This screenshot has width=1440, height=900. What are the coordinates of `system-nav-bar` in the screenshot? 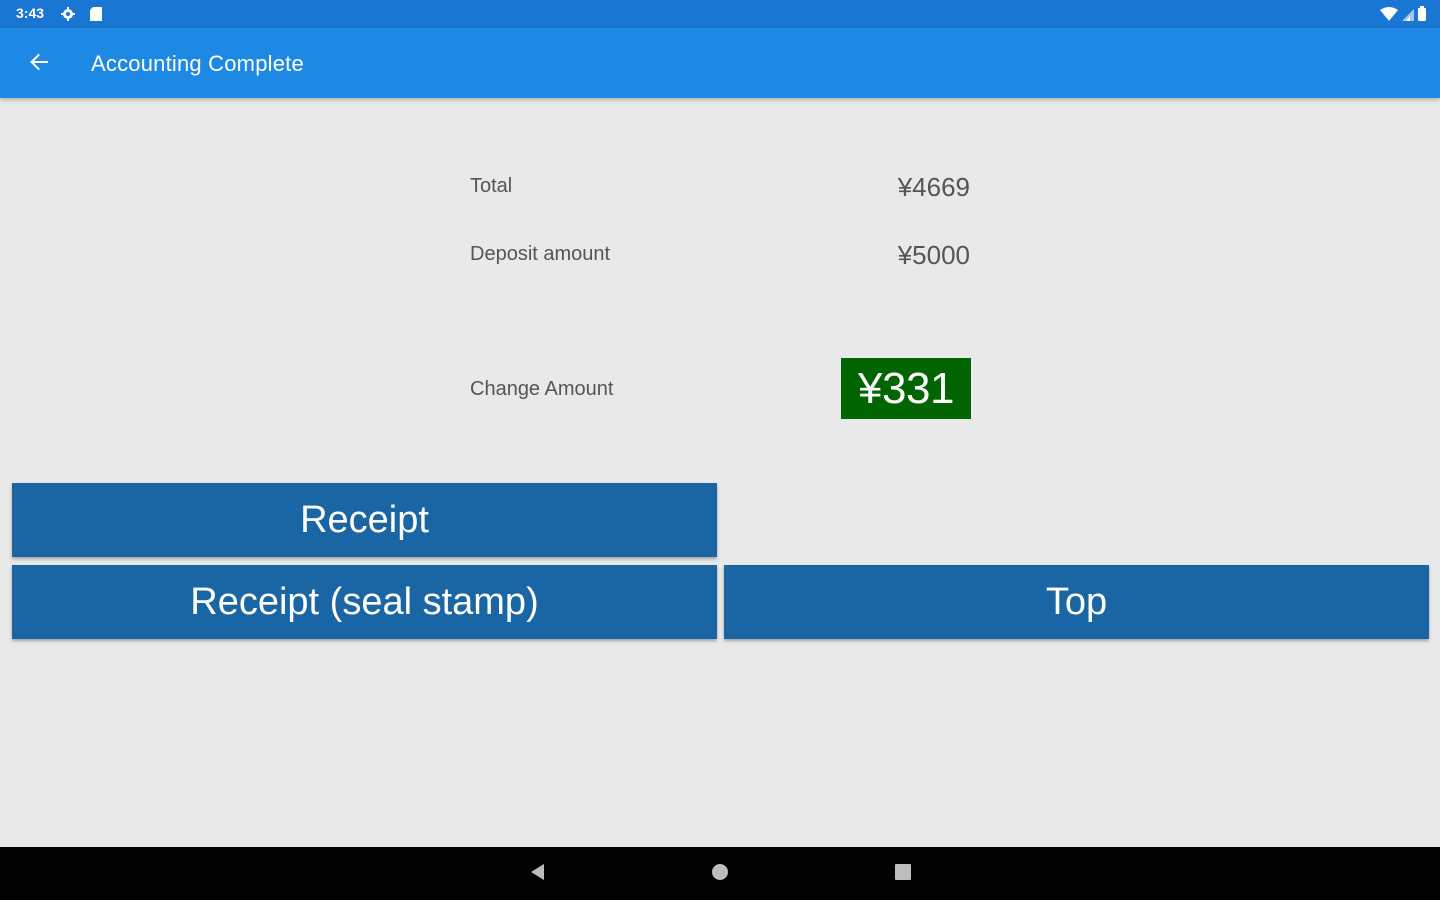 It's located at (720, 873).